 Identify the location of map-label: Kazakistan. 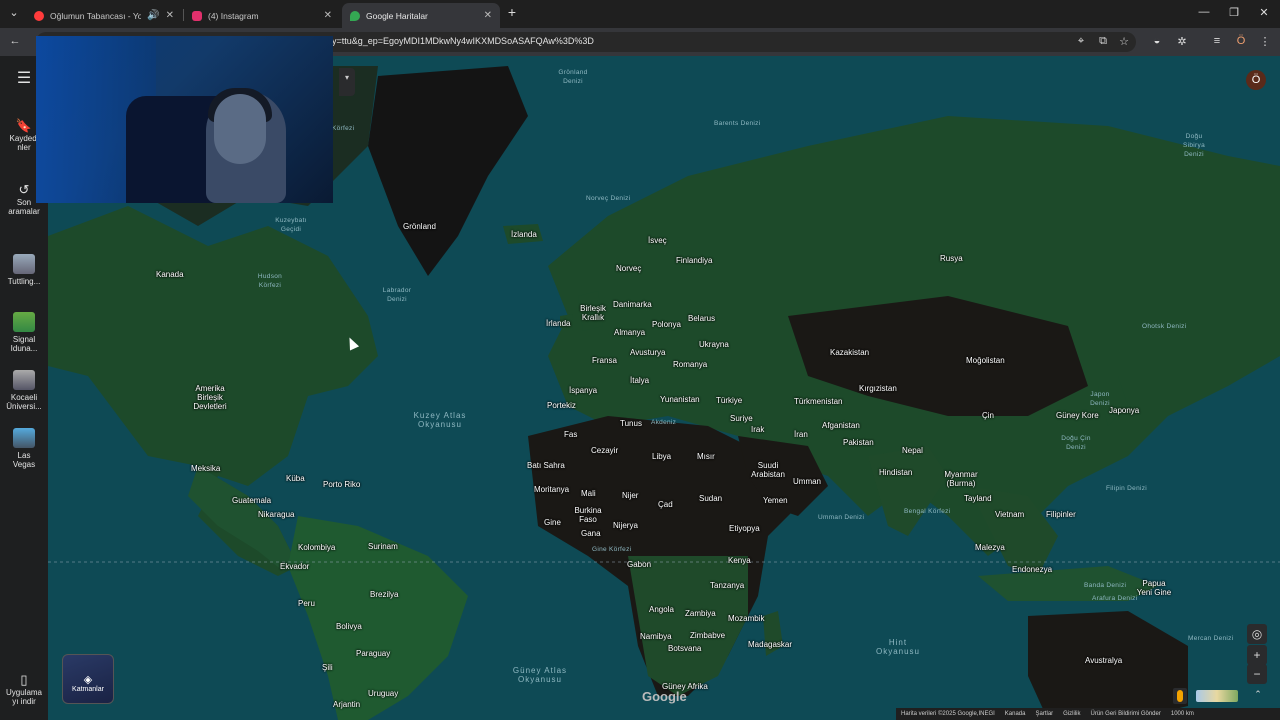
(849, 352).